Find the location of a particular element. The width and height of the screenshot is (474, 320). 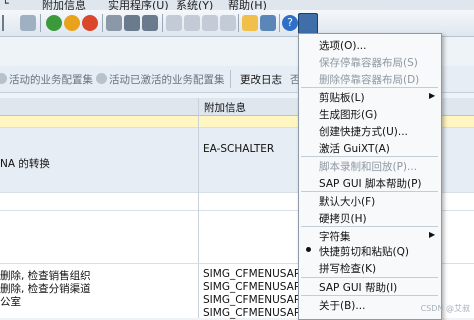

menu-item-generate-graphic: 生成图形(G) is located at coordinates (348, 114).